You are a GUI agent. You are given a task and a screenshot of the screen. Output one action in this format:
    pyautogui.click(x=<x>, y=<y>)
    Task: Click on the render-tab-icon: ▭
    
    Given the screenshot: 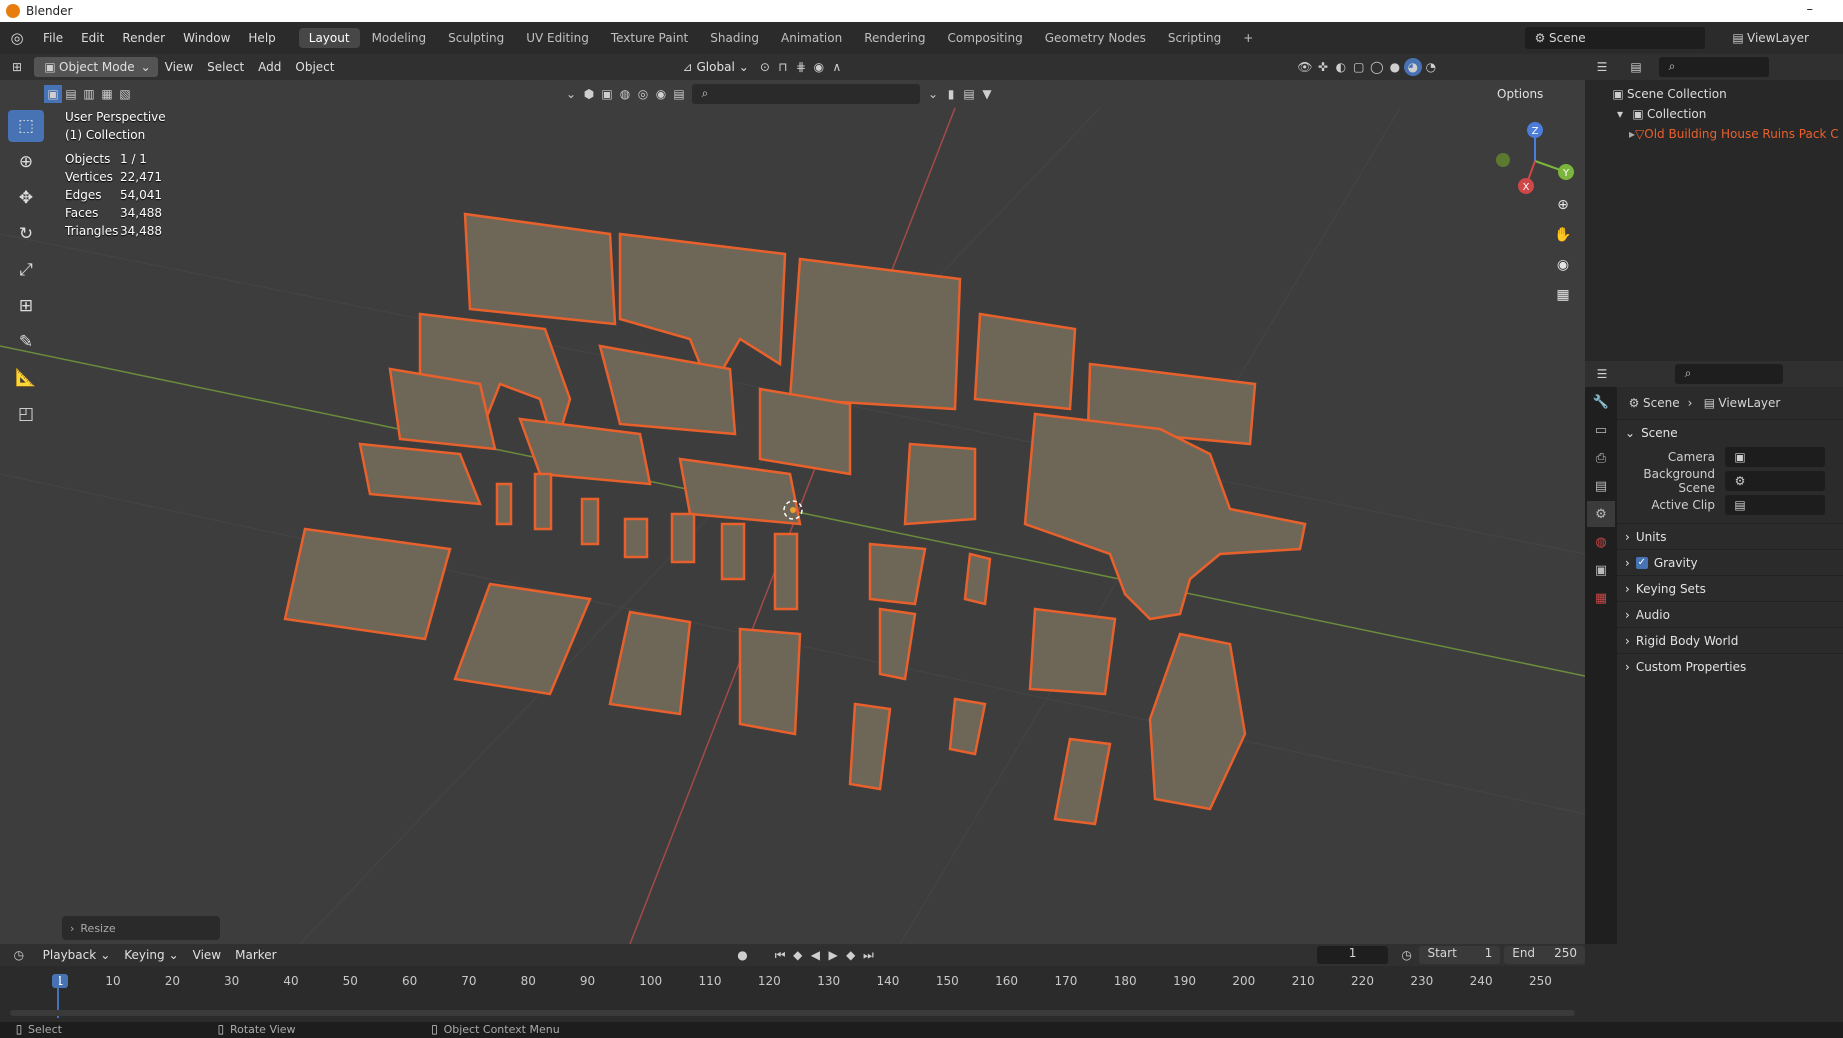 What is the action you would take?
    pyautogui.click(x=1601, y=430)
    